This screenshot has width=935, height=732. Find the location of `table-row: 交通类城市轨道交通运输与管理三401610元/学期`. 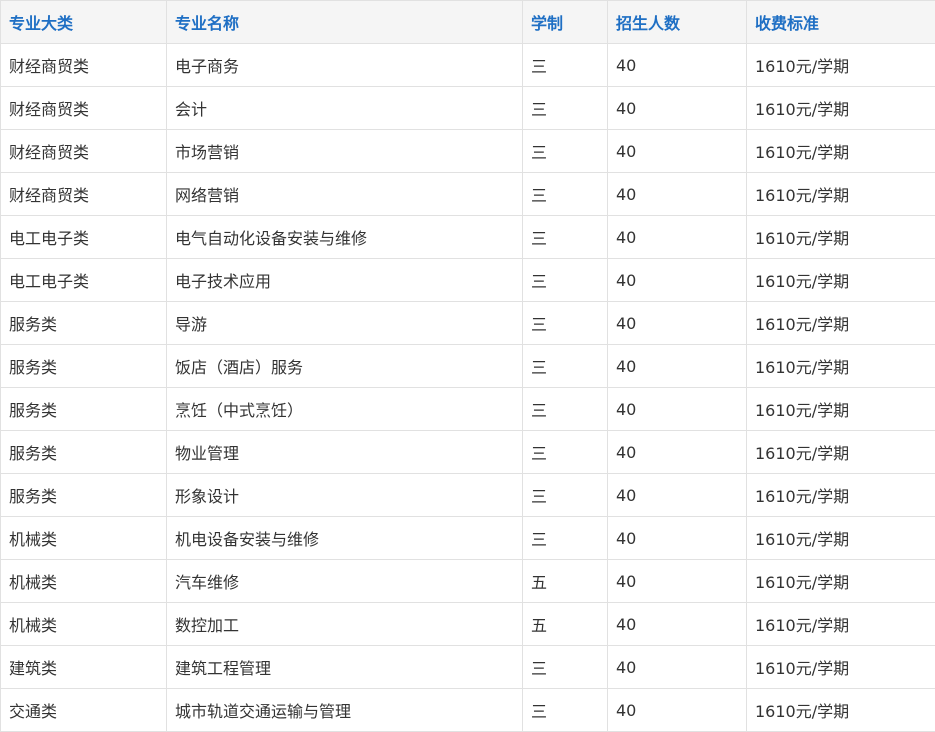

table-row: 交通类城市轨道交通运输与管理三401610元/学期 is located at coordinates (468, 710).